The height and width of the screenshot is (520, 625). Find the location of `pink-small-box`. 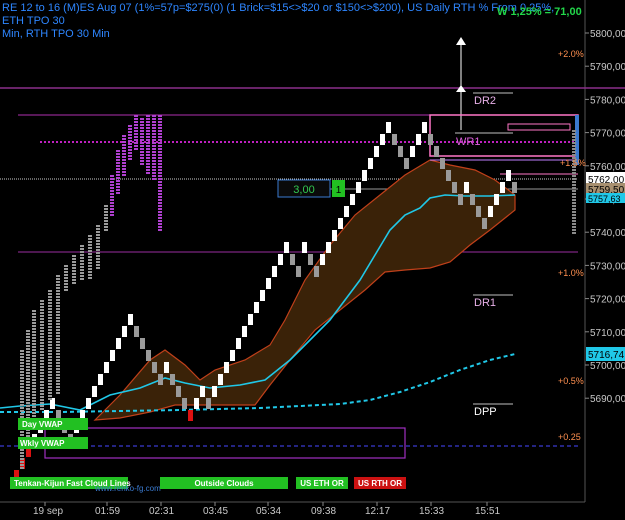

pink-small-box is located at coordinates (539, 127).